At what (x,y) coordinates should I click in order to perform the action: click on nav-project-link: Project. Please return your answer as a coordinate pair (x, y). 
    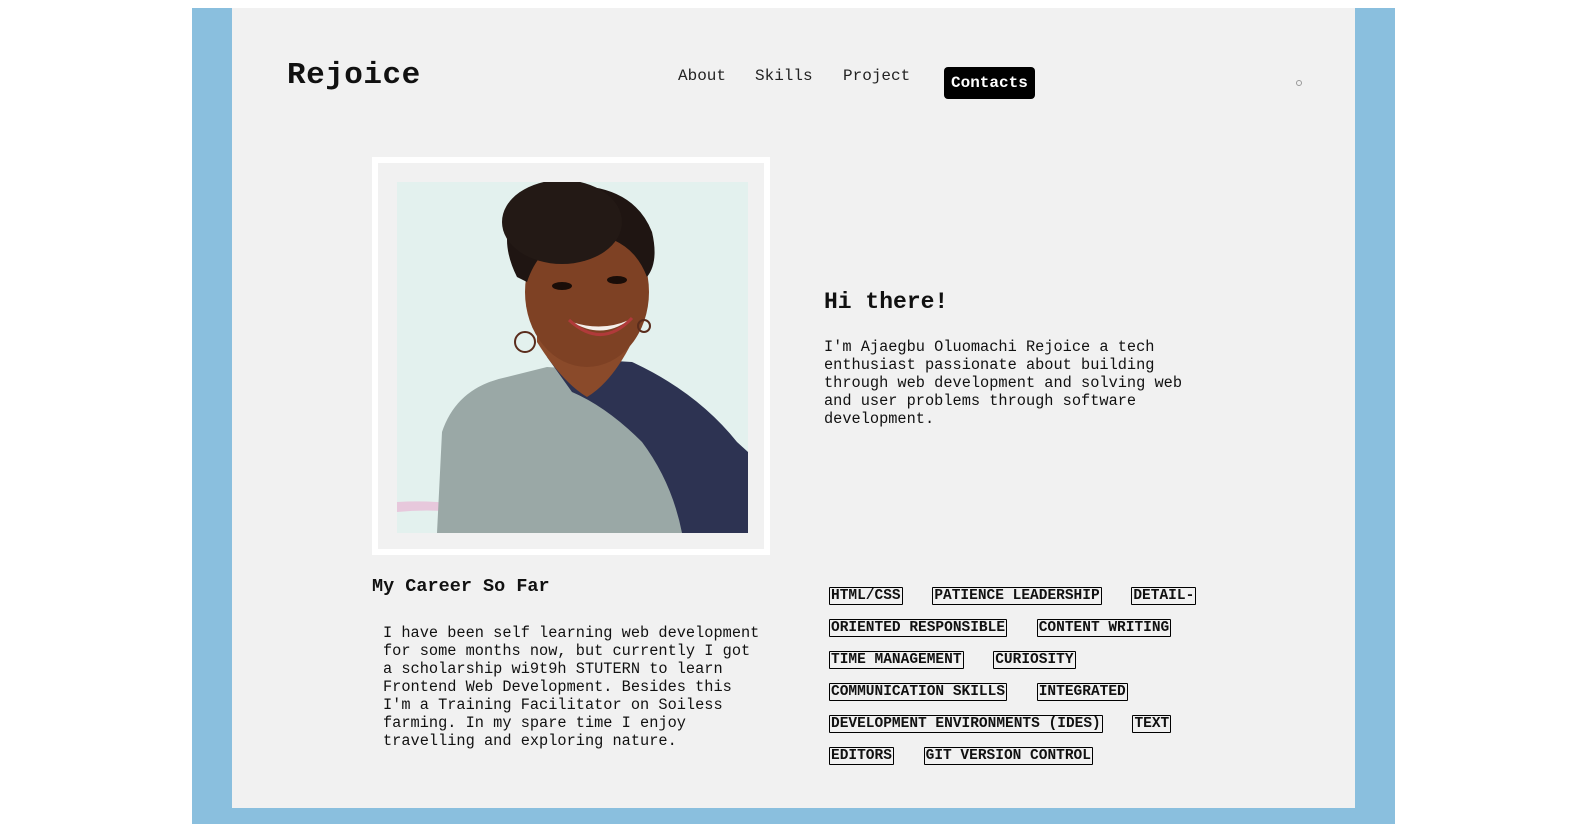
    Looking at the image, I should click on (876, 76).